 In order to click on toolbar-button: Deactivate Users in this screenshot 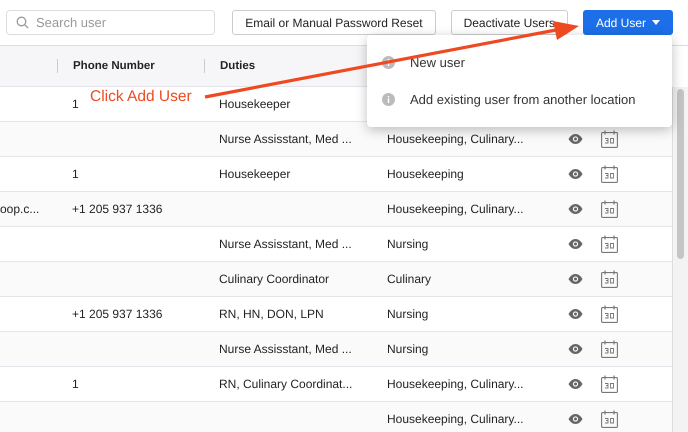, I will do `click(509, 22)`.